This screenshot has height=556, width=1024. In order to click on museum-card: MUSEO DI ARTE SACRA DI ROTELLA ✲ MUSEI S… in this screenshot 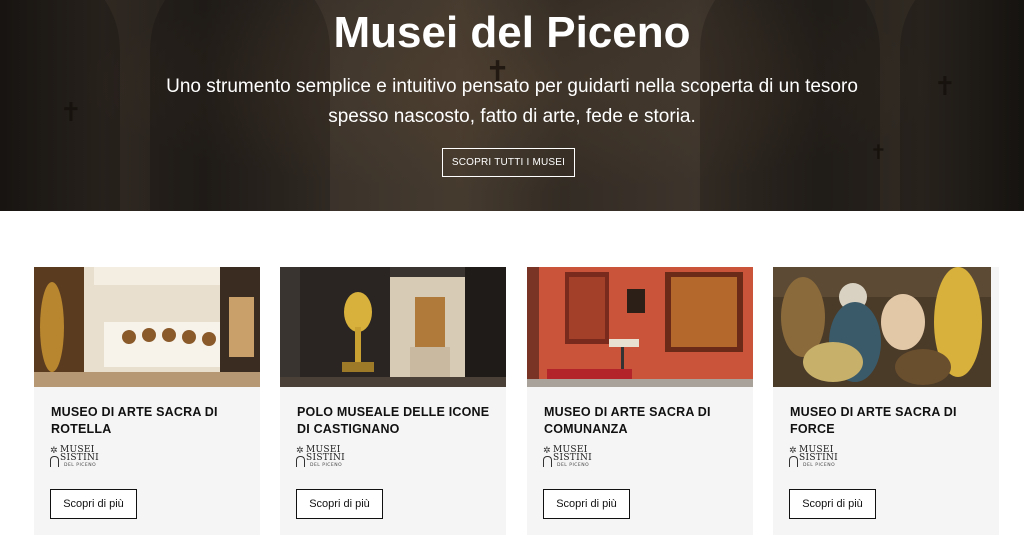, I will do `click(147, 401)`.